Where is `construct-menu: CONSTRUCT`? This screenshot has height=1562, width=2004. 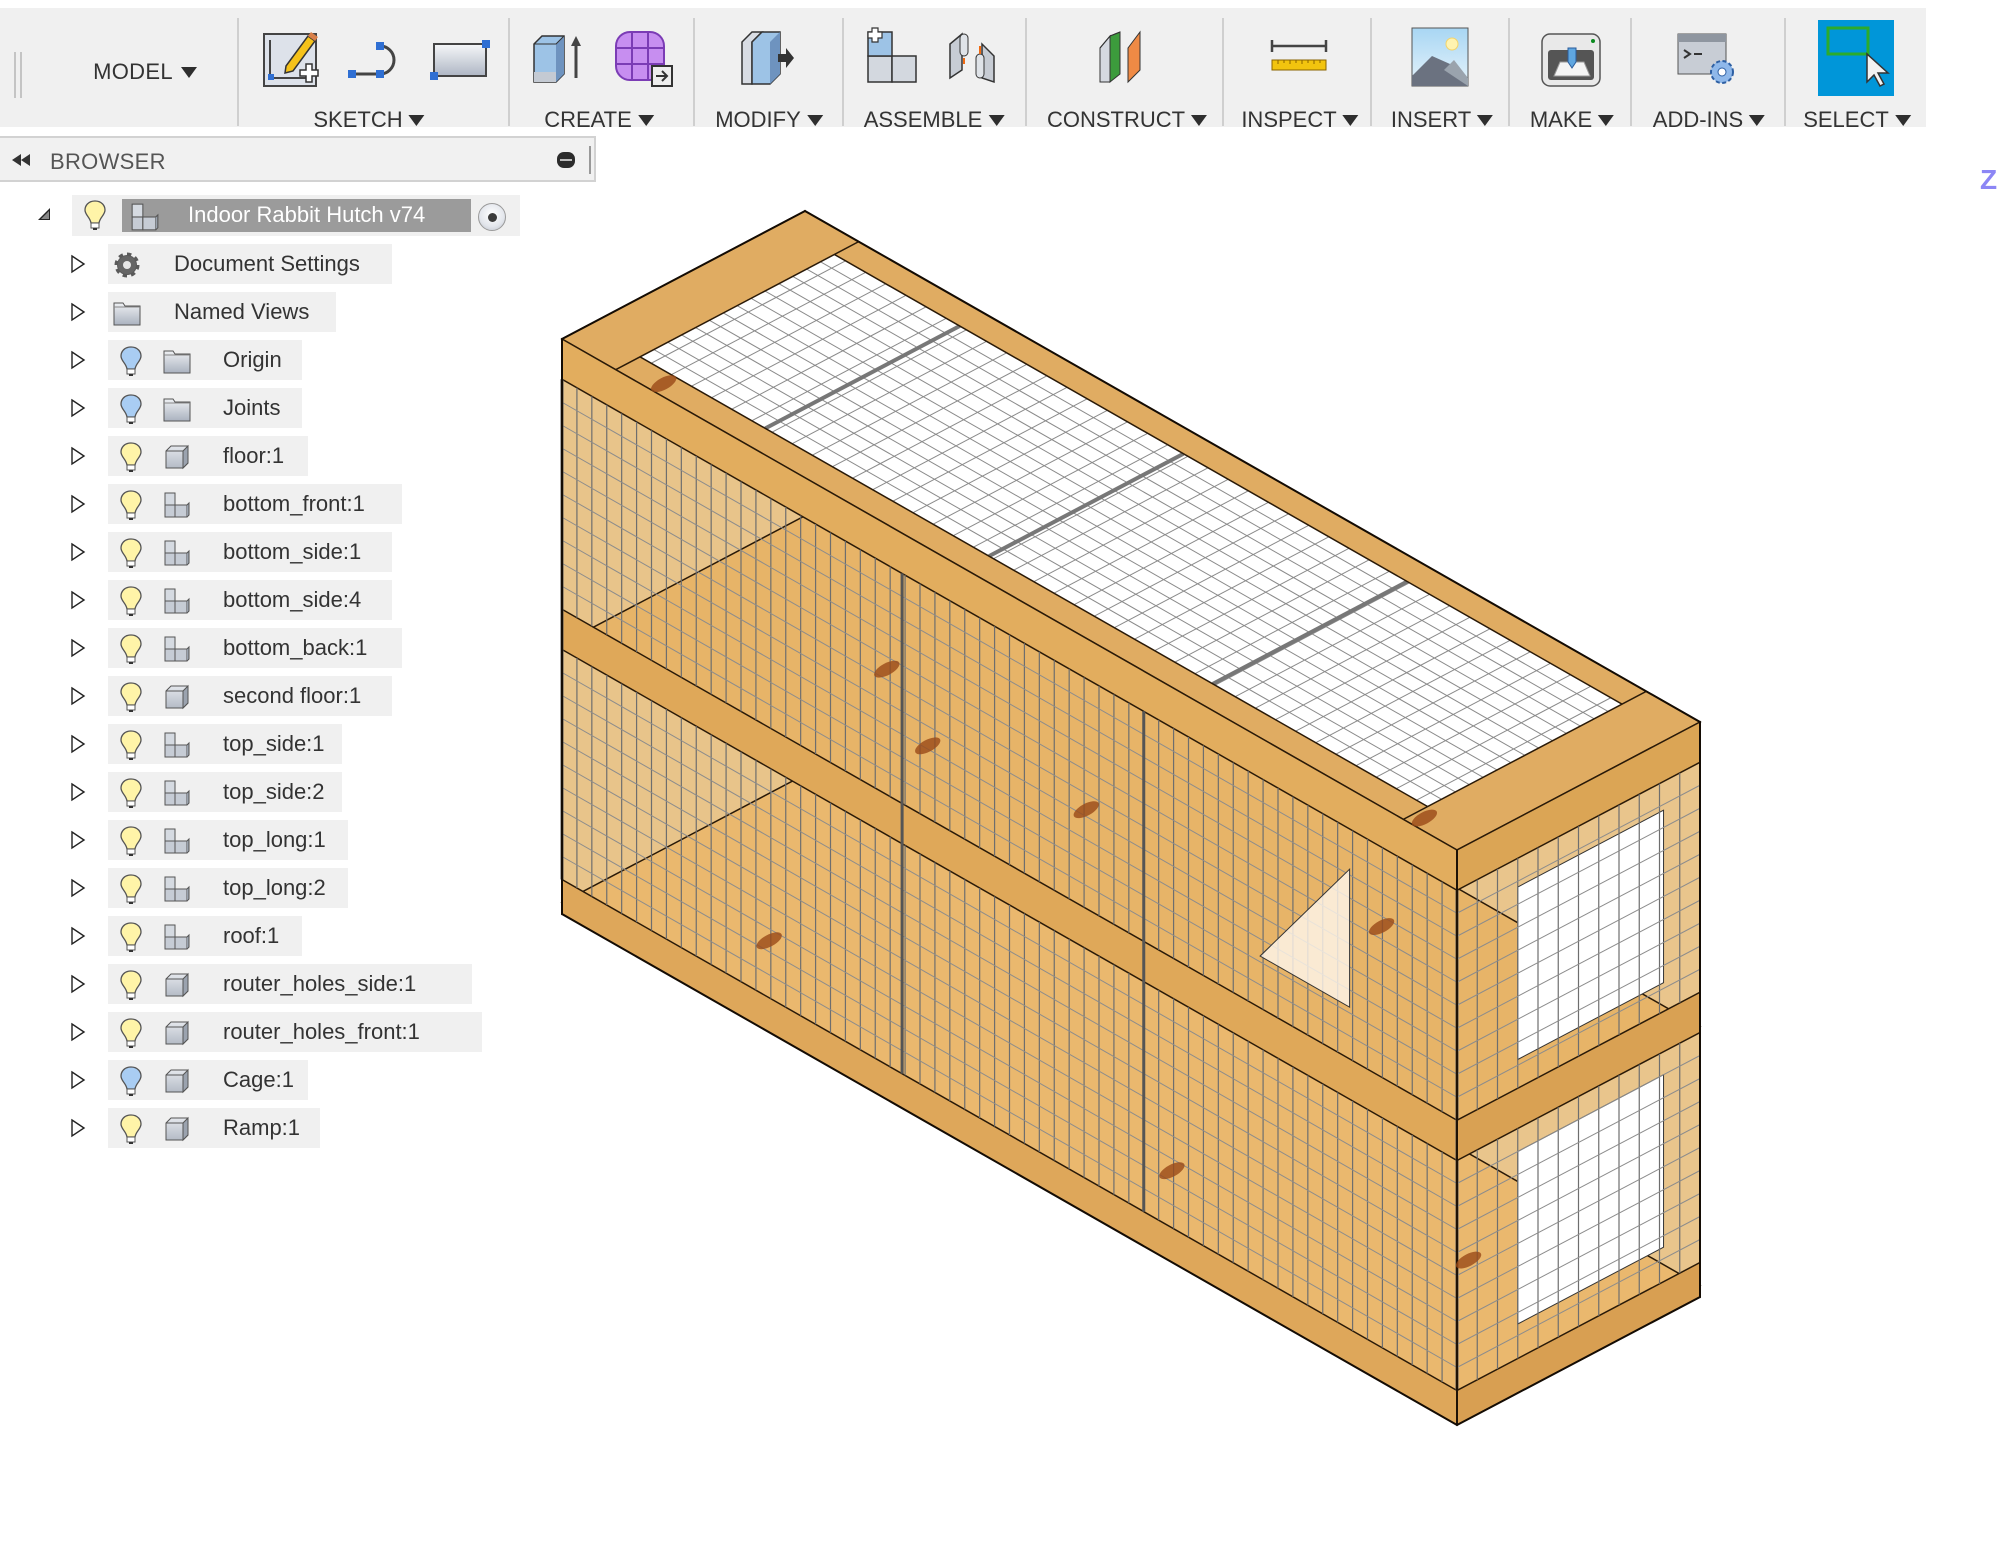
construct-menu: CONSTRUCT is located at coordinates (1127, 120).